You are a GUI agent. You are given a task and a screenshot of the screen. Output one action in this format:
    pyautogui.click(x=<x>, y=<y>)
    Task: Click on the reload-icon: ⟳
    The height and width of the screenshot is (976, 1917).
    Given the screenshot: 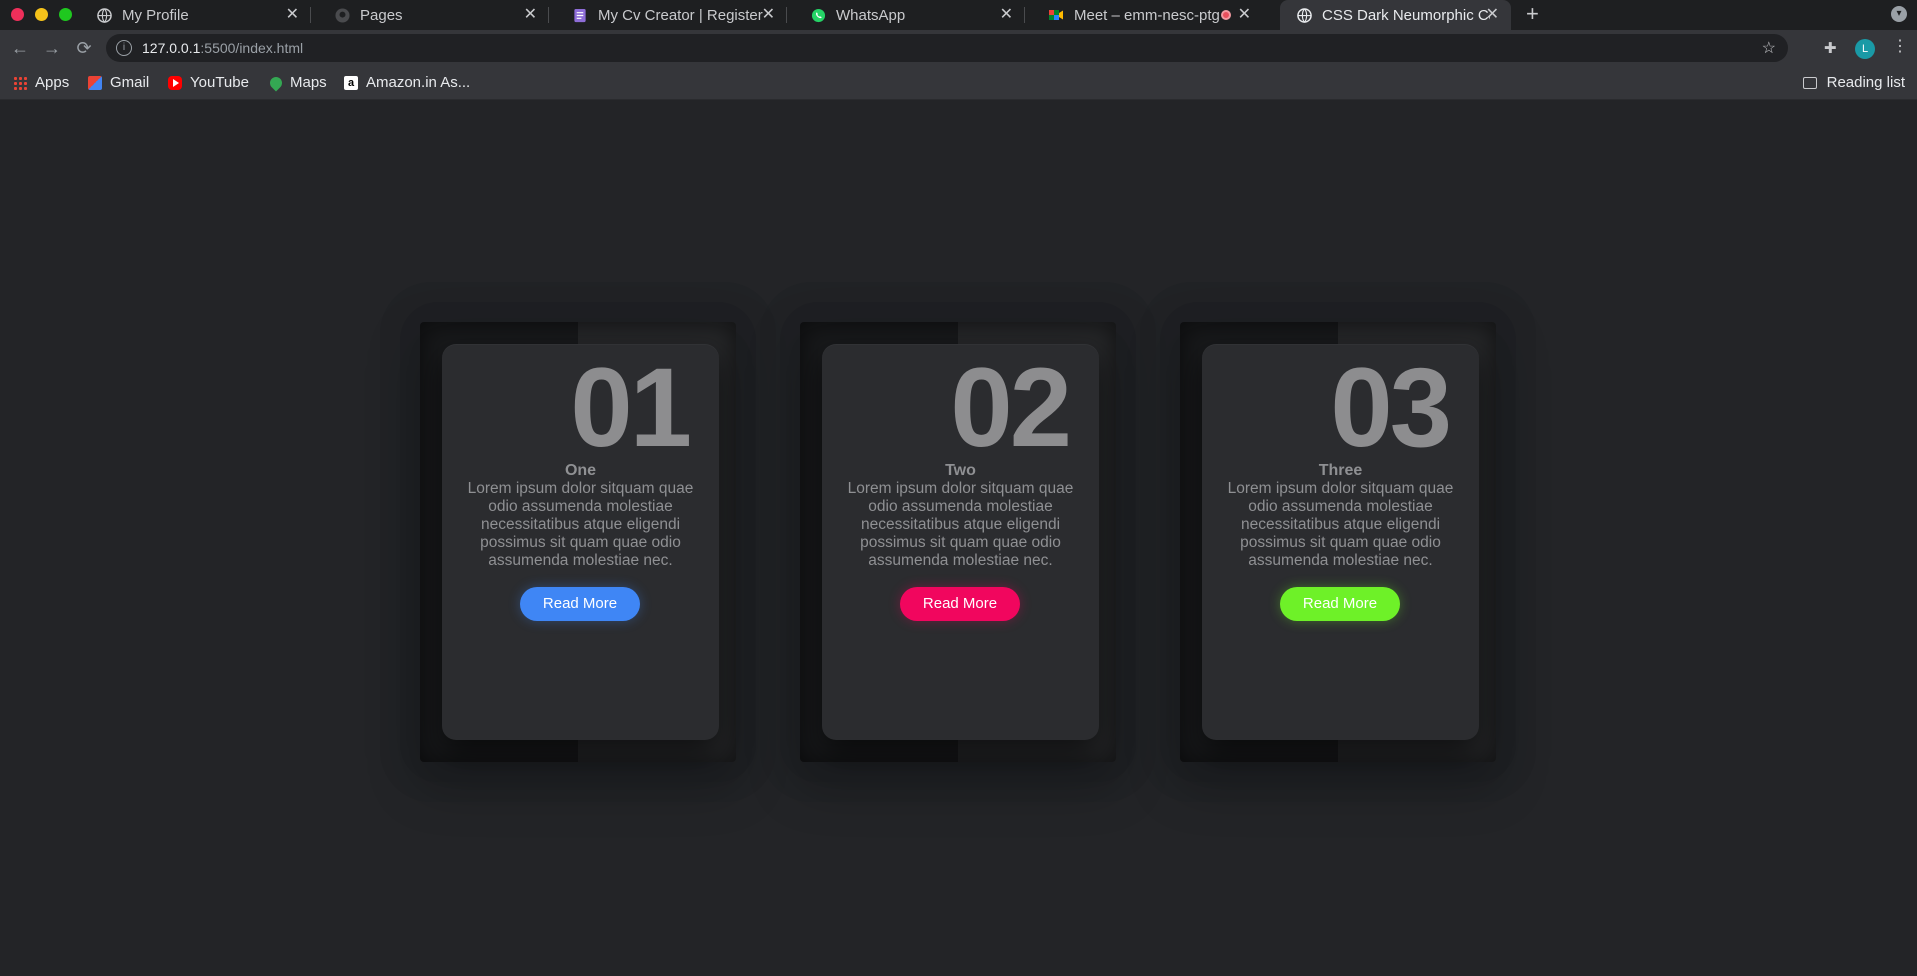 What is the action you would take?
    pyautogui.click(x=84, y=48)
    